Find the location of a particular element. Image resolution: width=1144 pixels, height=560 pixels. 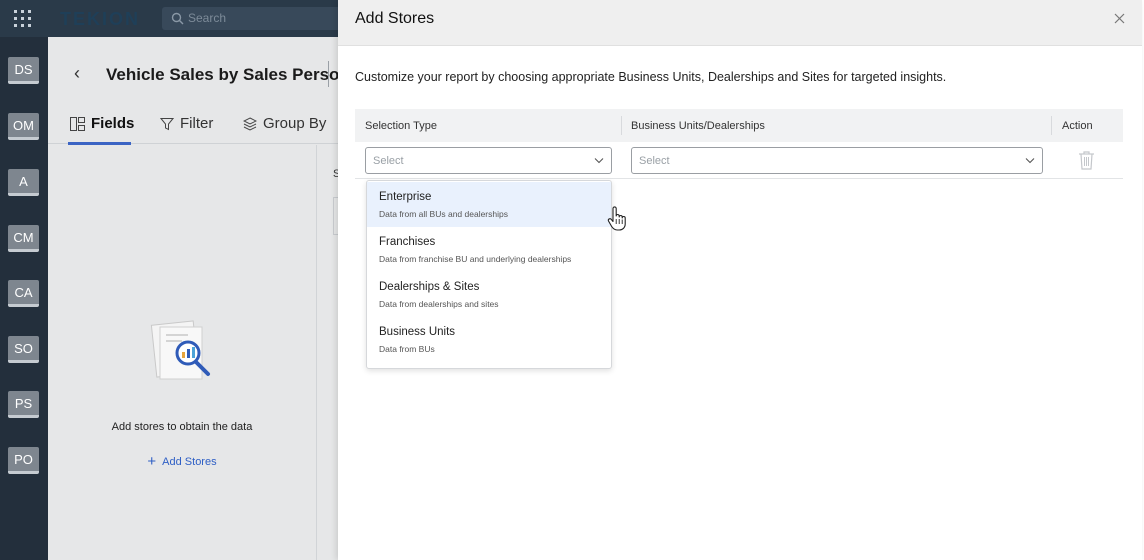

option-subtitle: Data from BUs is located at coordinates (407, 349).